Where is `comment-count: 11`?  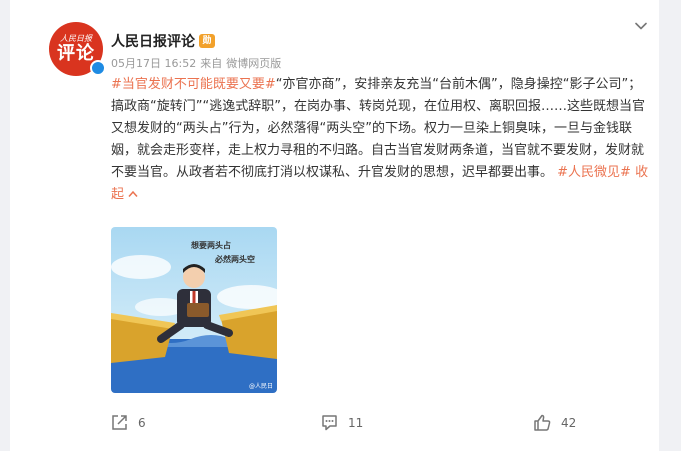 comment-count: 11 is located at coordinates (356, 422).